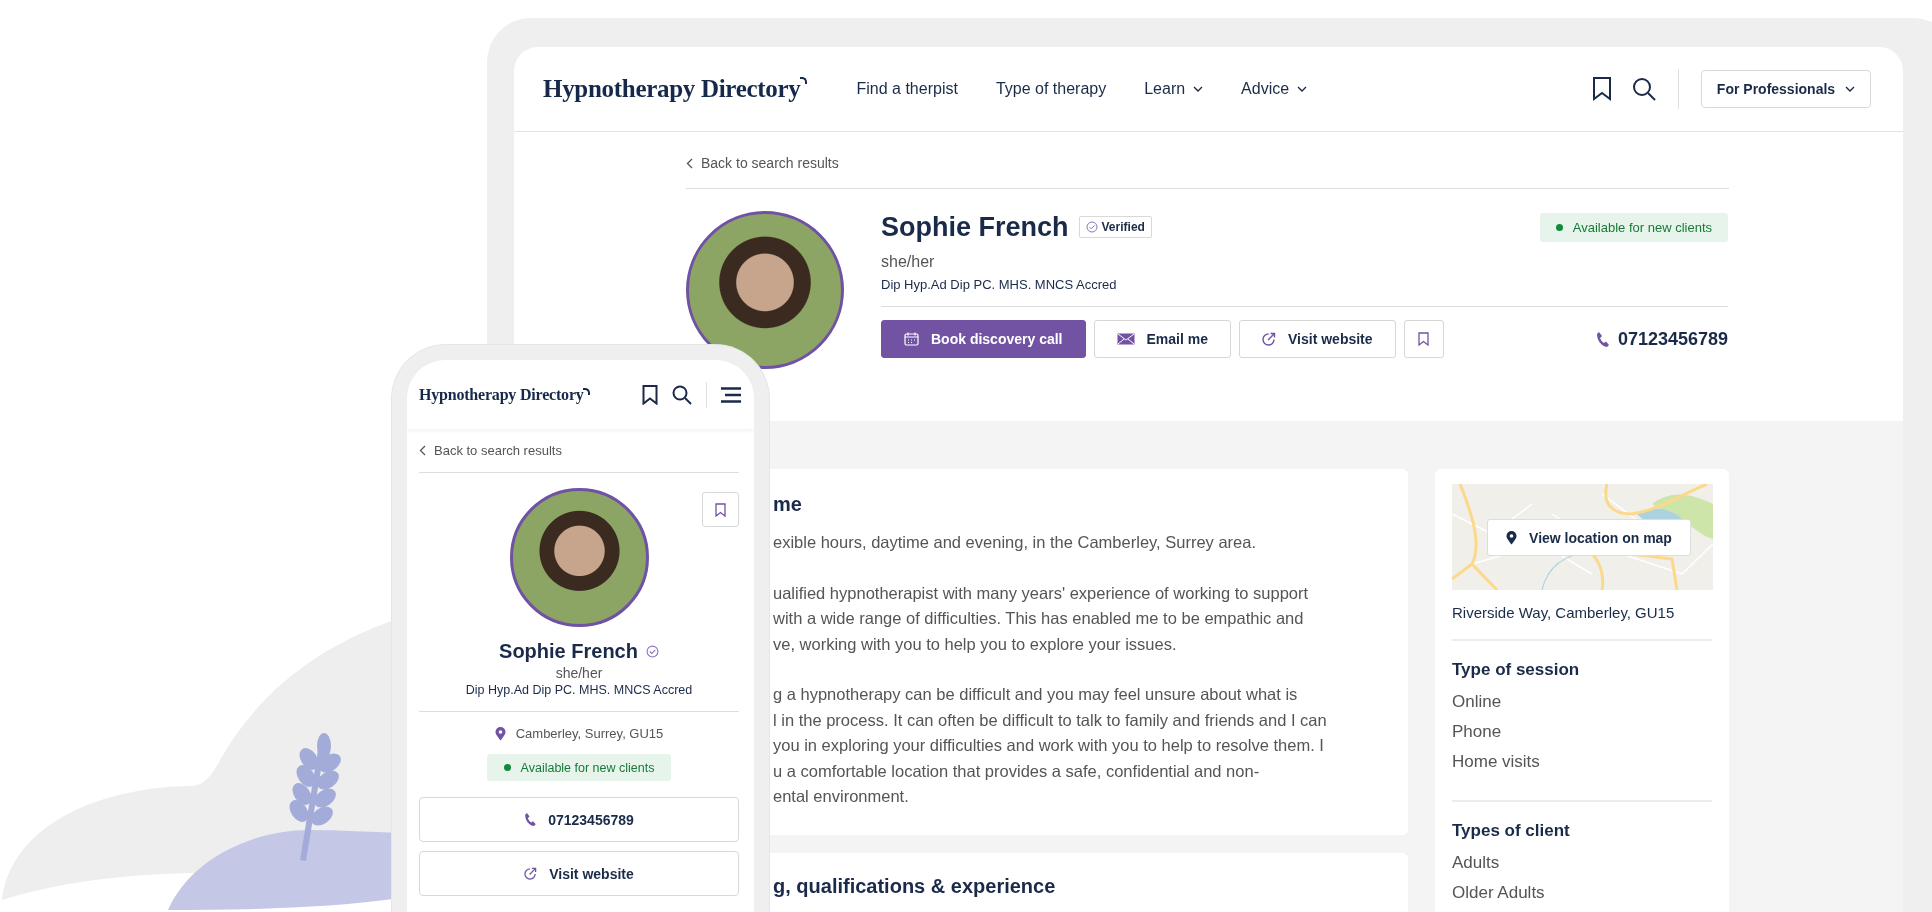 This screenshot has width=1932, height=912. What do you see at coordinates (1274, 89) in the screenshot?
I see `nav-link: Advice` at bounding box center [1274, 89].